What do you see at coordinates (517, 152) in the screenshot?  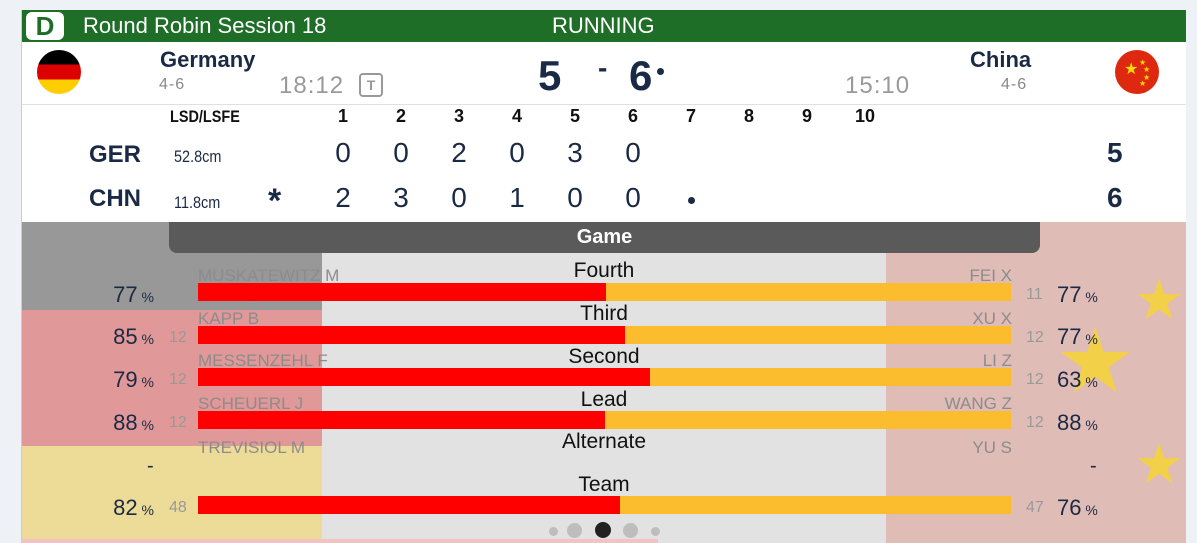 I see `end-score-ger-4: 0` at bounding box center [517, 152].